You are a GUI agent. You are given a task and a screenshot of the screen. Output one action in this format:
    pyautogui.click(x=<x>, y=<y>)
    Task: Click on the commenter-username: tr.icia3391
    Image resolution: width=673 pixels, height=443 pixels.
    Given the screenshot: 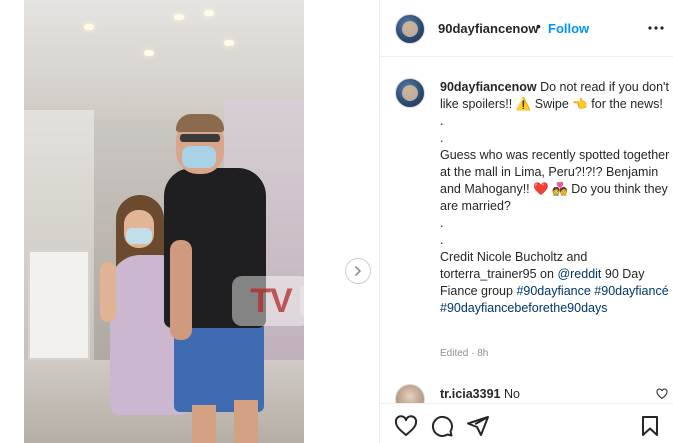 What is the action you would take?
    pyautogui.click(x=470, y=394)
    